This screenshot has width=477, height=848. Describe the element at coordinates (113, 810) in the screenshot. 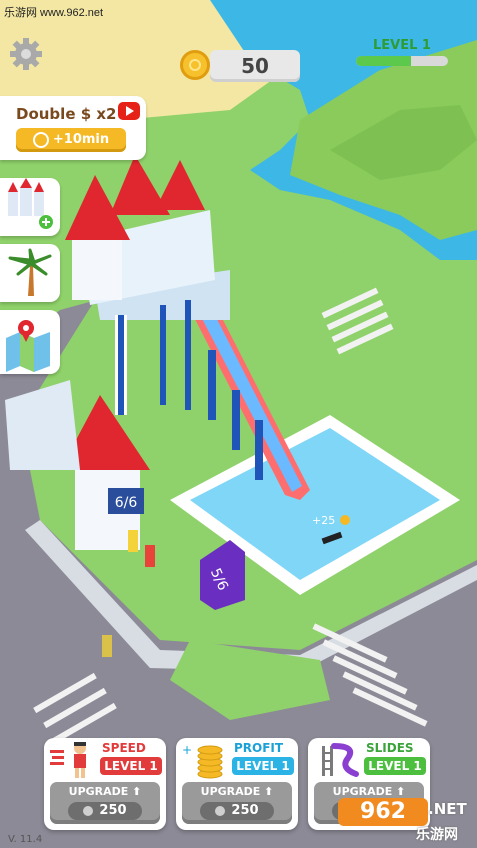

I see `speed-price: 250` at that location.